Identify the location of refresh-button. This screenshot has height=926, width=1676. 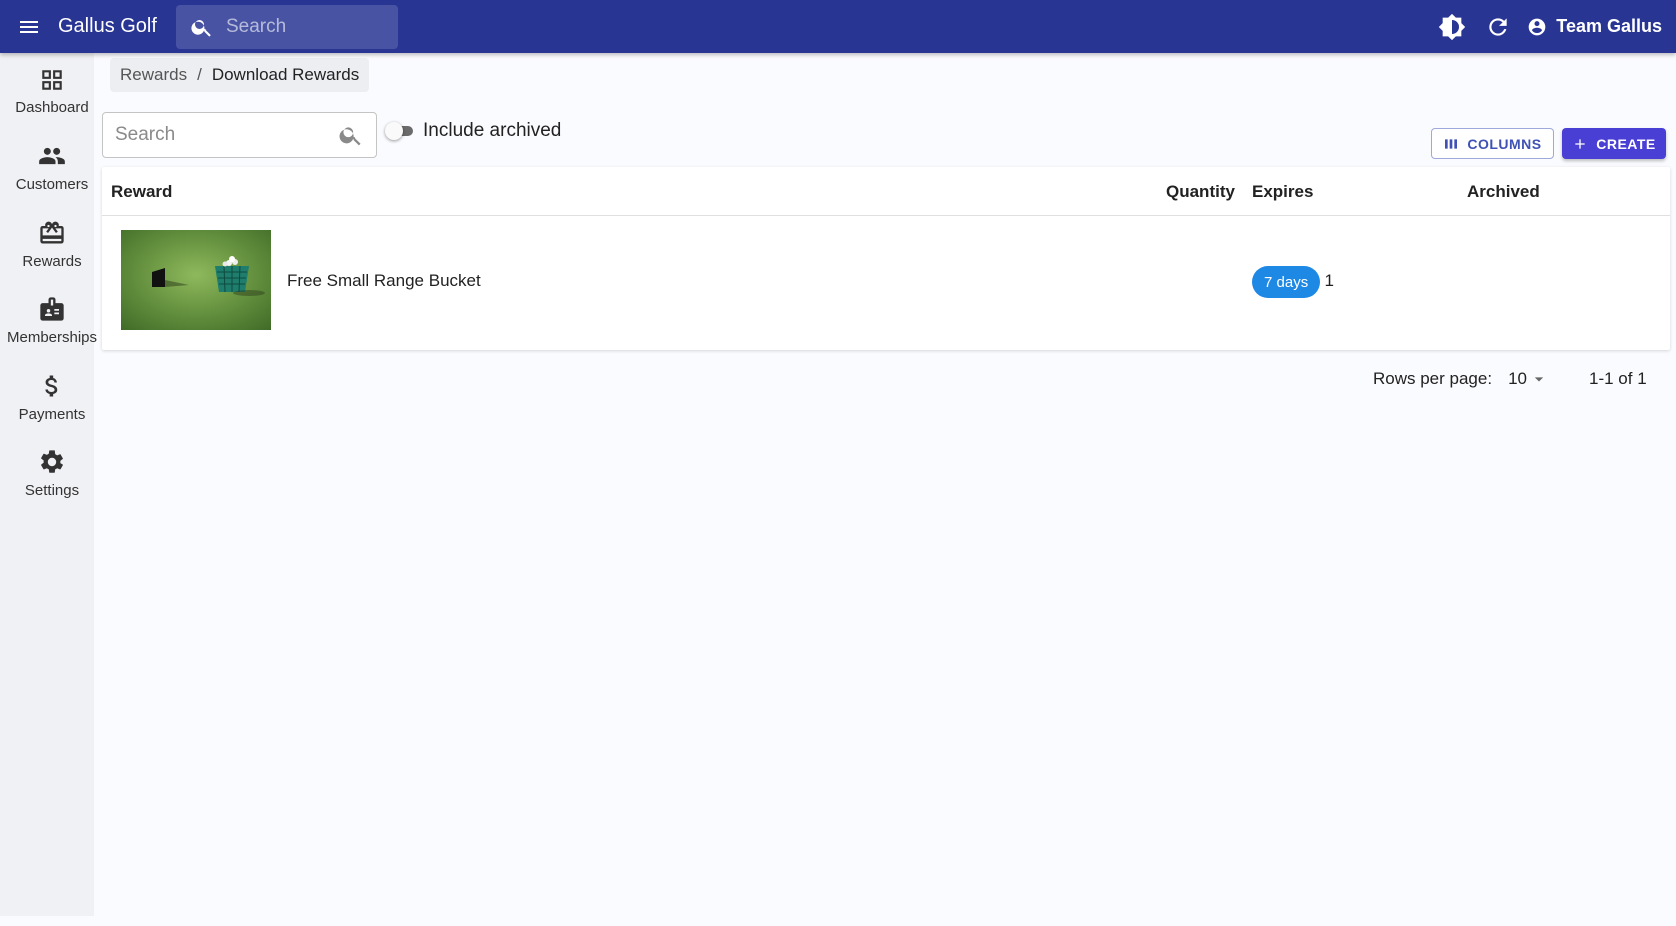
(1498, 27).